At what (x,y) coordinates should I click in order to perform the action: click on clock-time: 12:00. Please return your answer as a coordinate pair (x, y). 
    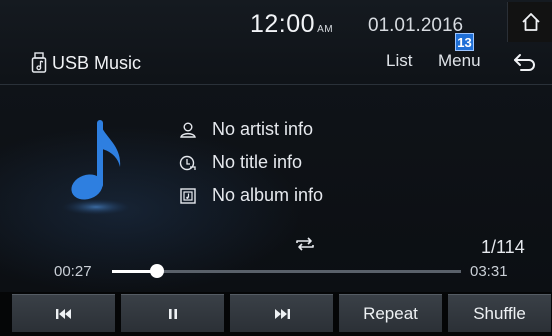
    Looking at the image, I should click on (283, 24).